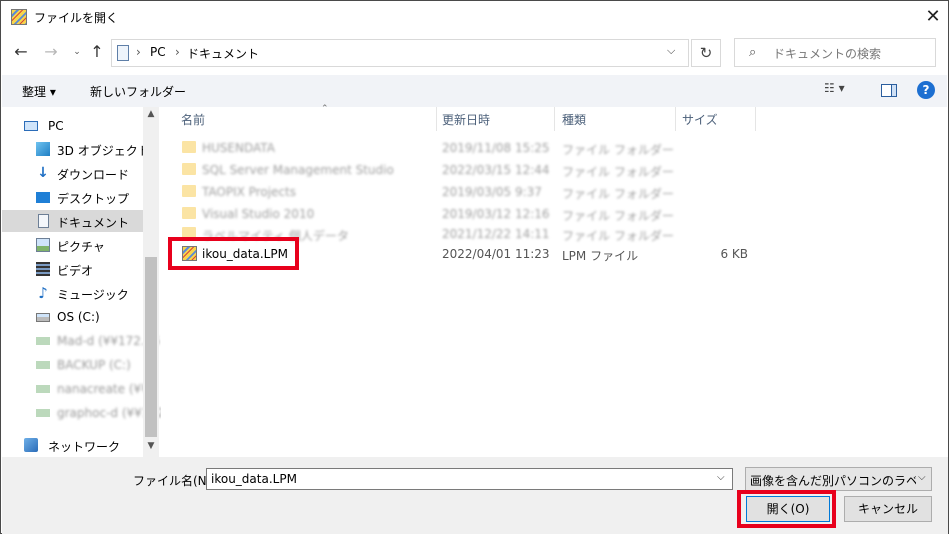 This screenshot has height=534, width=949. I want to click on sidebar-item-desktop: デスクトップ, so click(72, 197).